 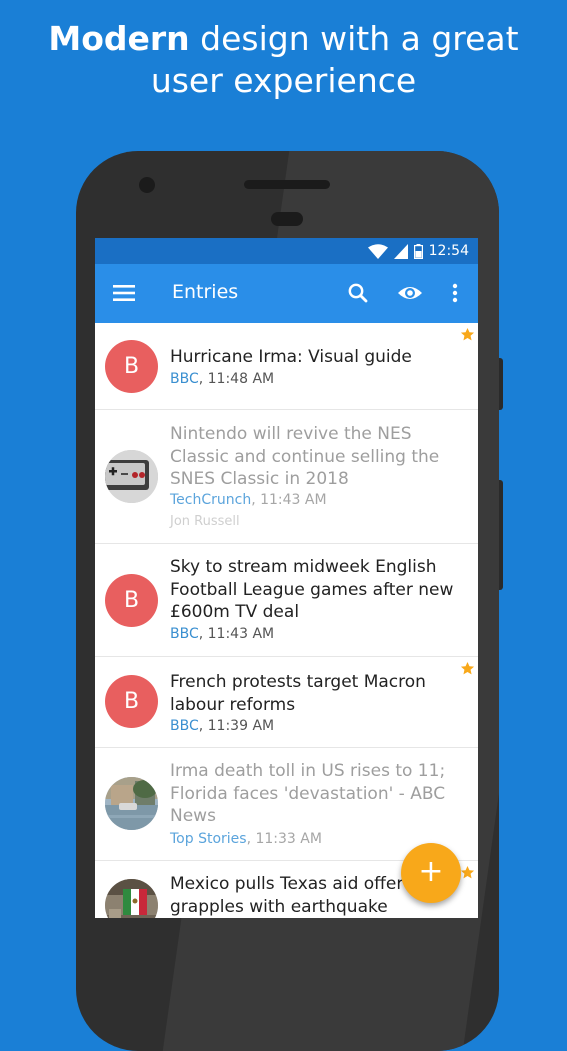 What do you see at coordinates (205, 521) in the screenshot?
I see `entry-author: Jon Russell` at bounding box center [205, 521].